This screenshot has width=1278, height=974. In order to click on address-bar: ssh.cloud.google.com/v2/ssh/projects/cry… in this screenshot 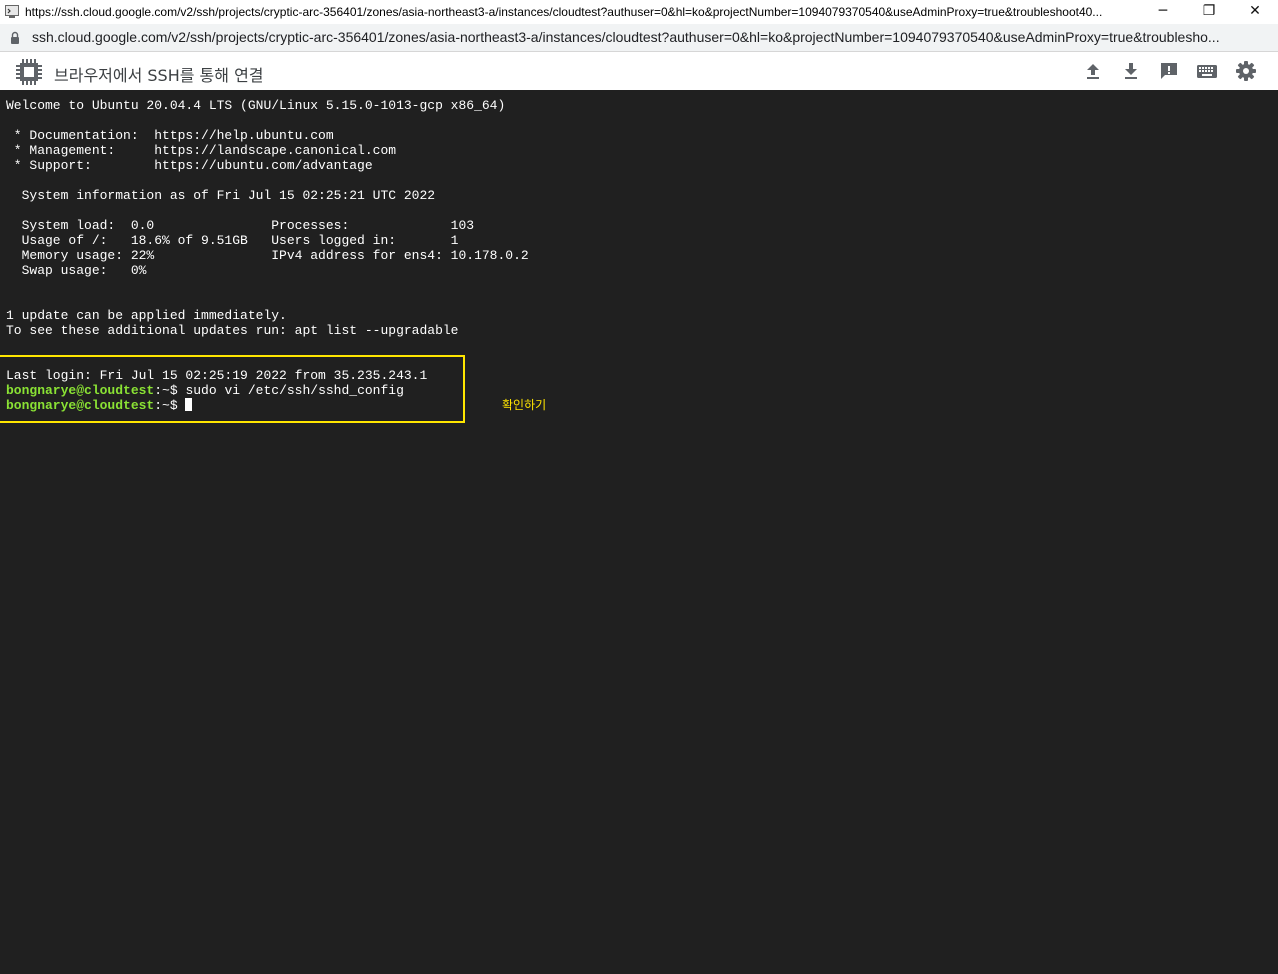, I will do `click(639, 38)`.